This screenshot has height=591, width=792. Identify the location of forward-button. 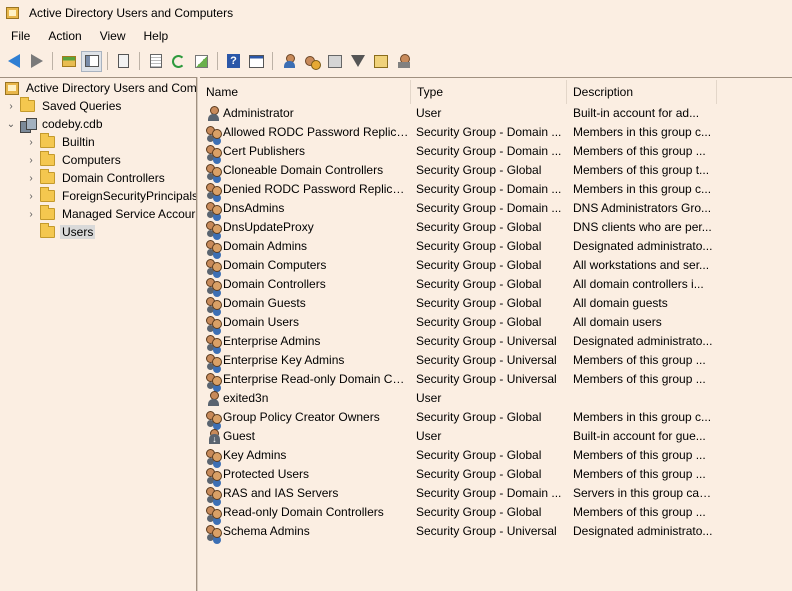
(36, 61).